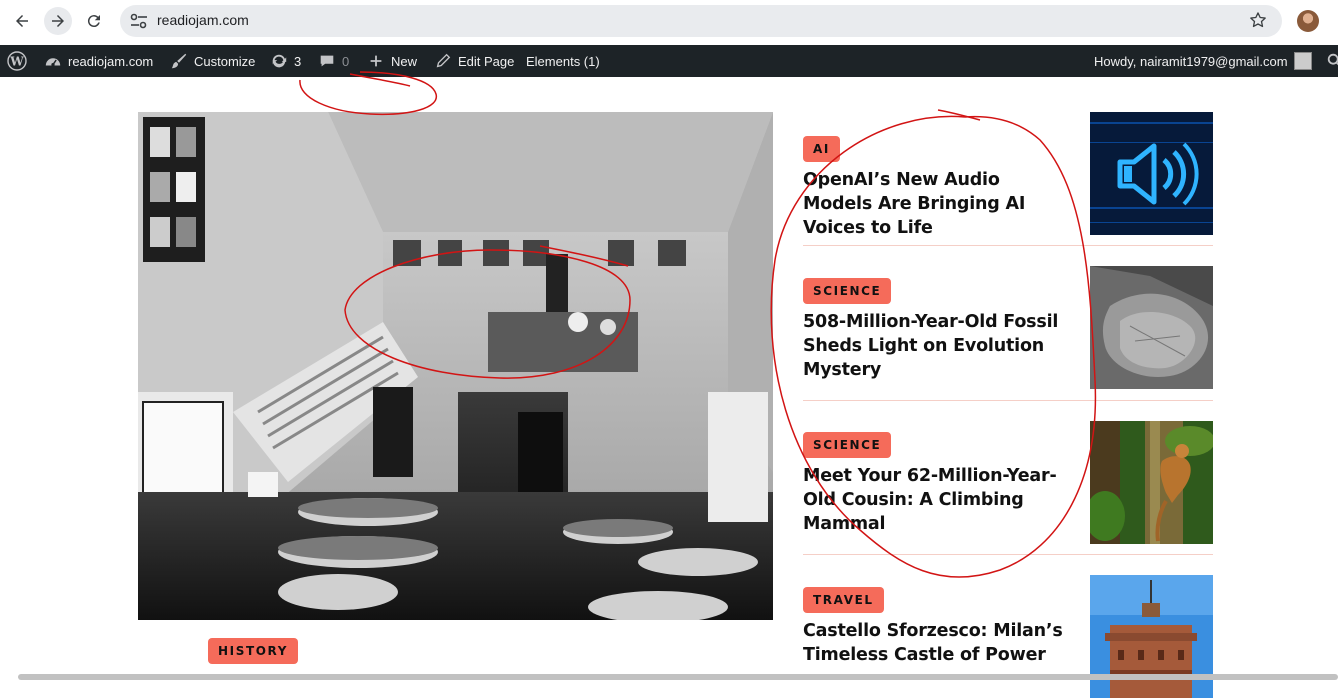 The height and width of the screenshot is (698, 1338). I want to click on tune-icon, so click(139, 21).